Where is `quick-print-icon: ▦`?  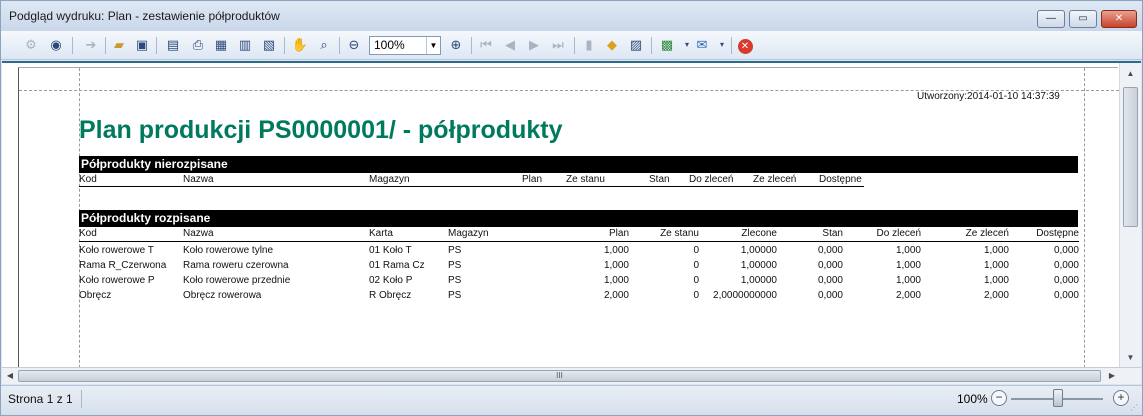
quick-print-icon: ▦ is located at coordinates (221, 45).